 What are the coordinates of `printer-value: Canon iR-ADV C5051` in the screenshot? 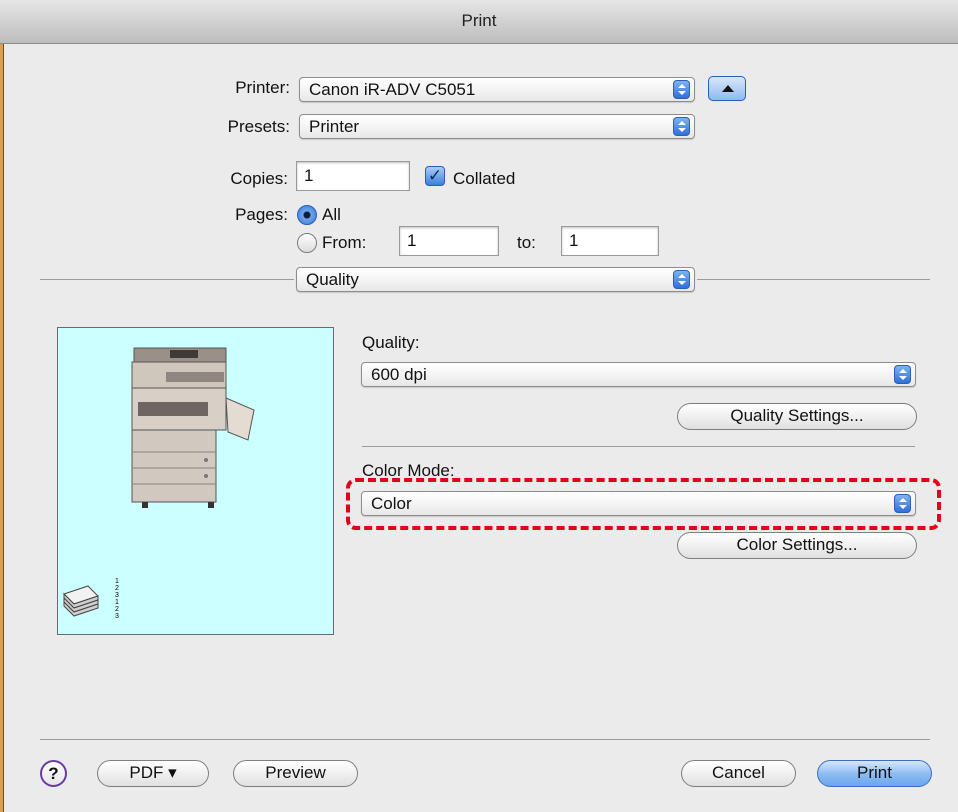 It's located at (392, 89).